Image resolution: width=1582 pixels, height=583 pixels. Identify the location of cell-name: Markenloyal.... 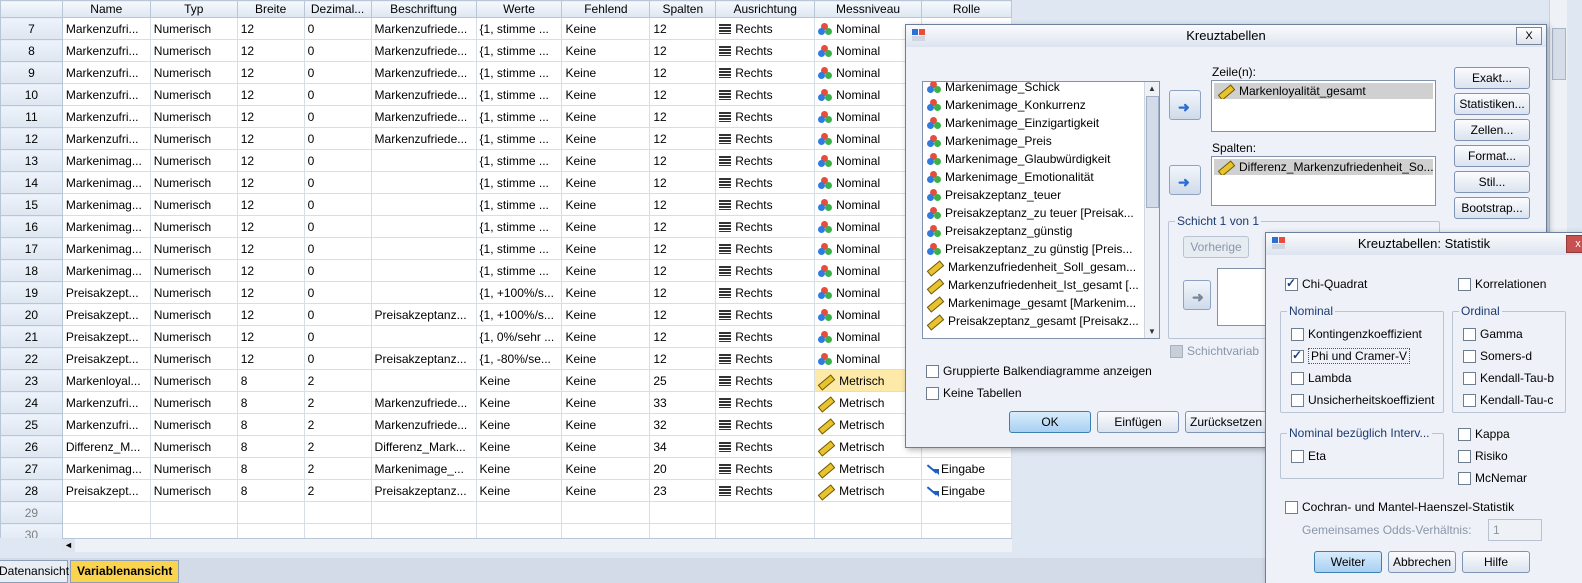
(106, 380).